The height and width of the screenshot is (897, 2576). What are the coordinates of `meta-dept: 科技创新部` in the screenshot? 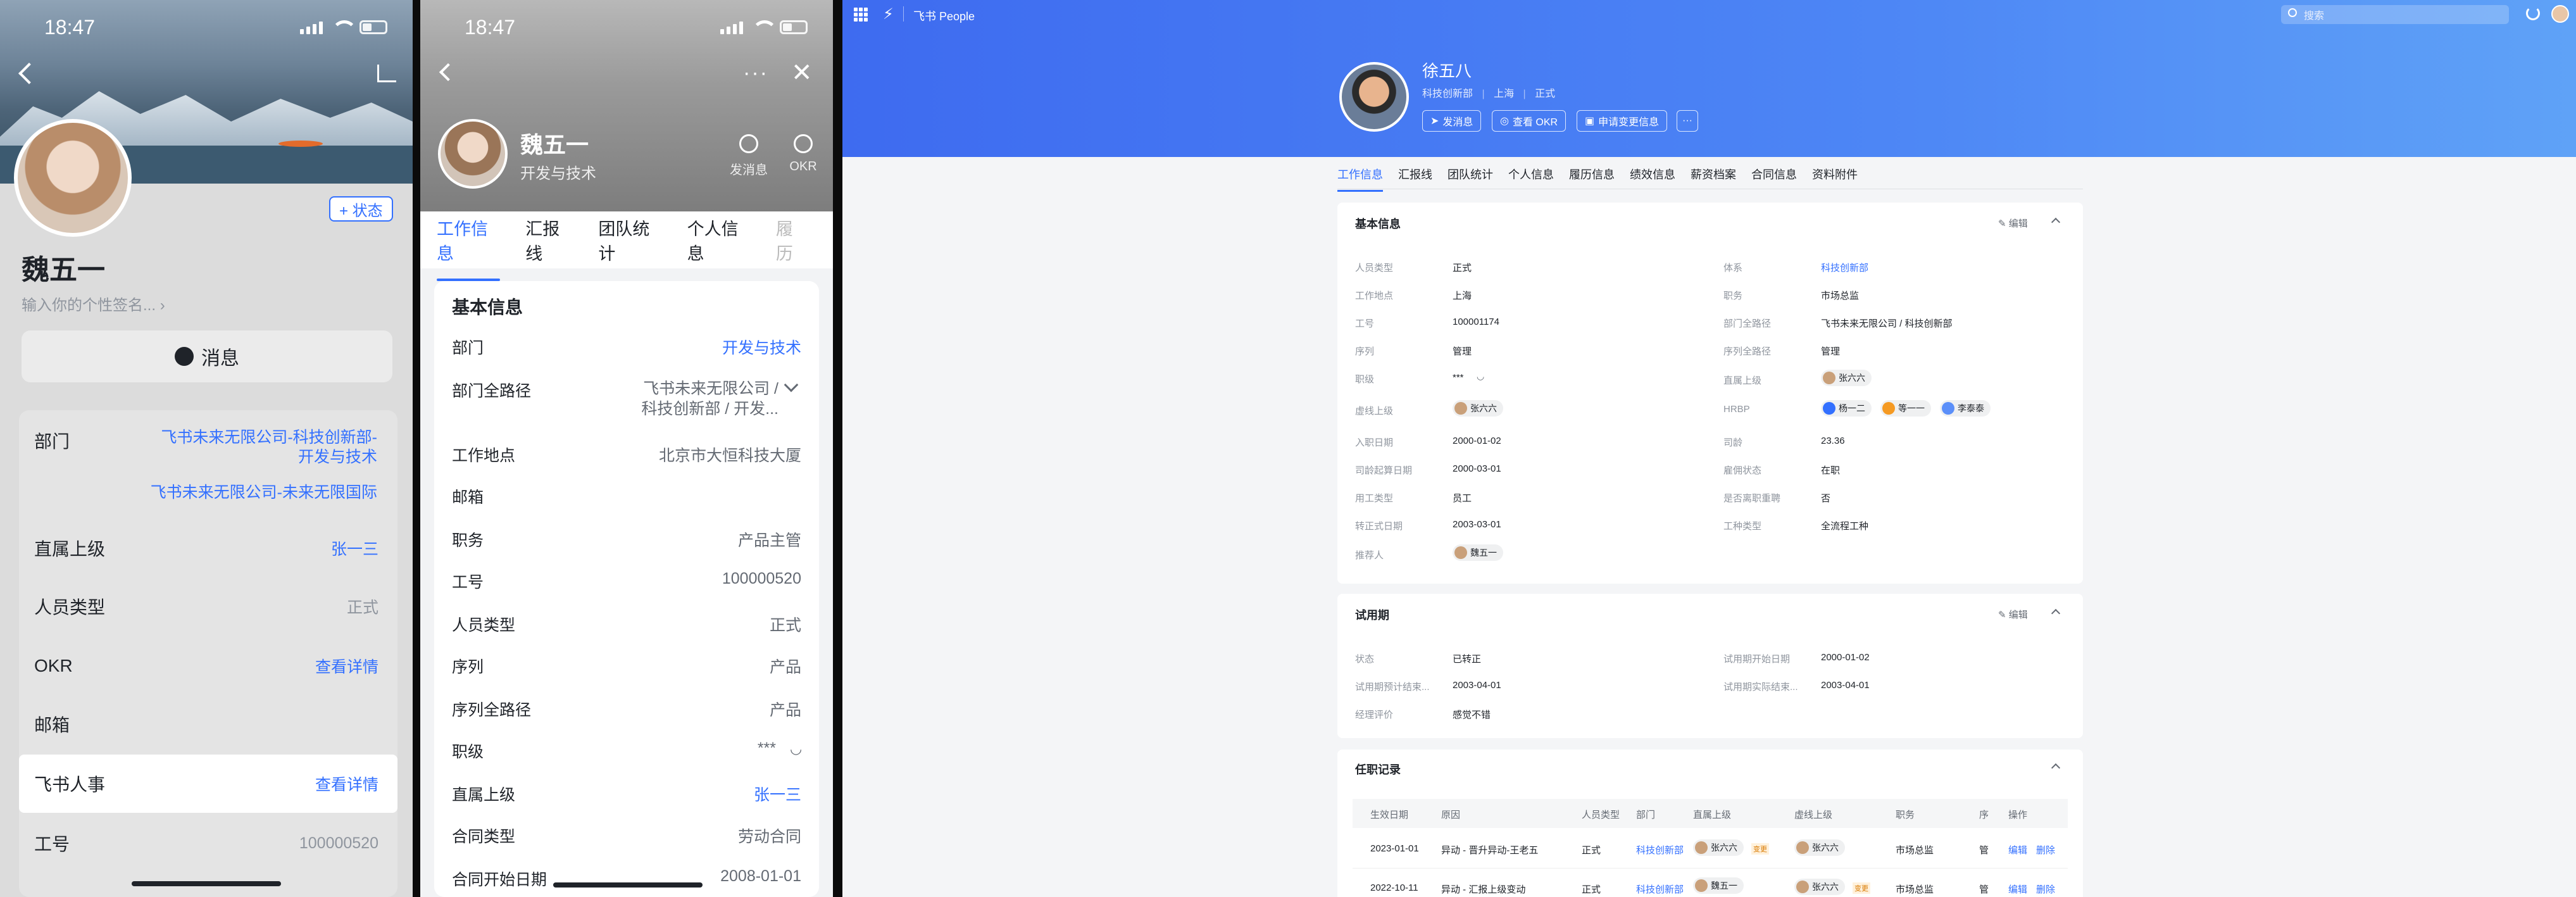 It's located at (1447, 94).